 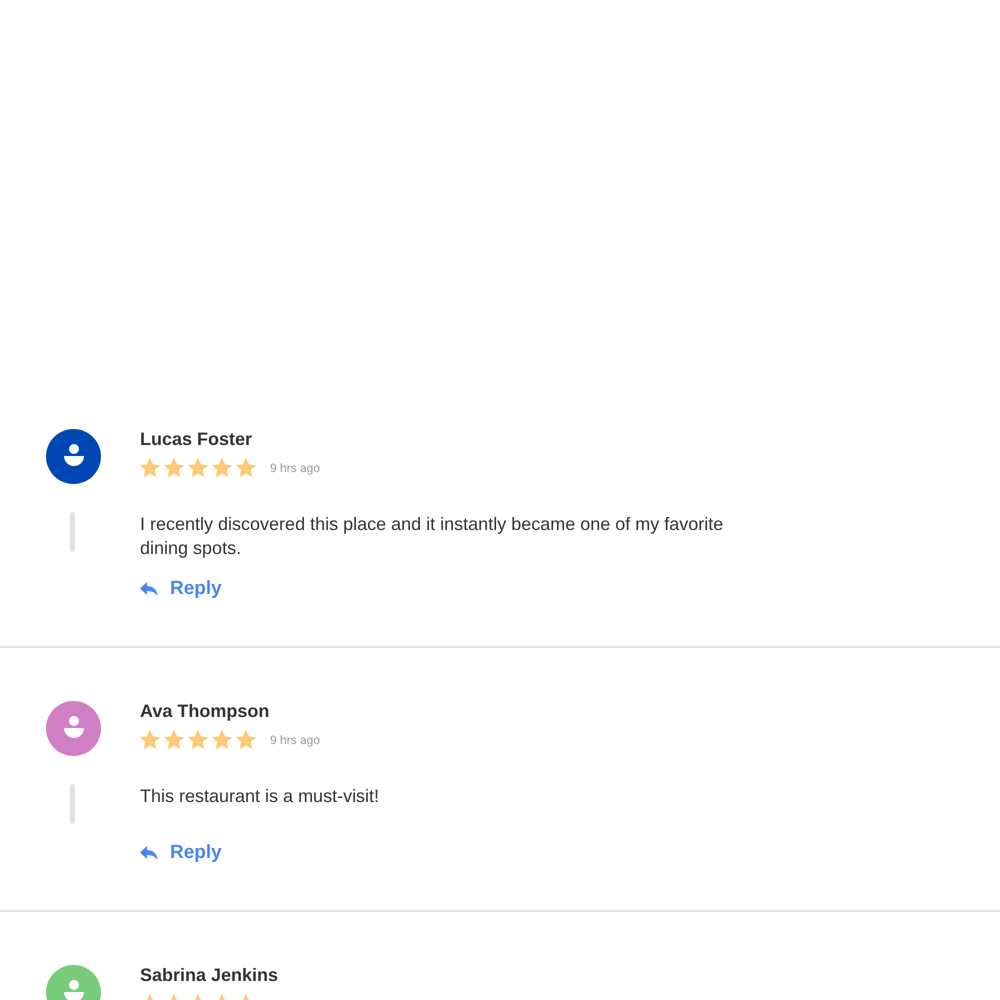 I want to click on author-name: Ava Thompson, so click(x=205, y=711).